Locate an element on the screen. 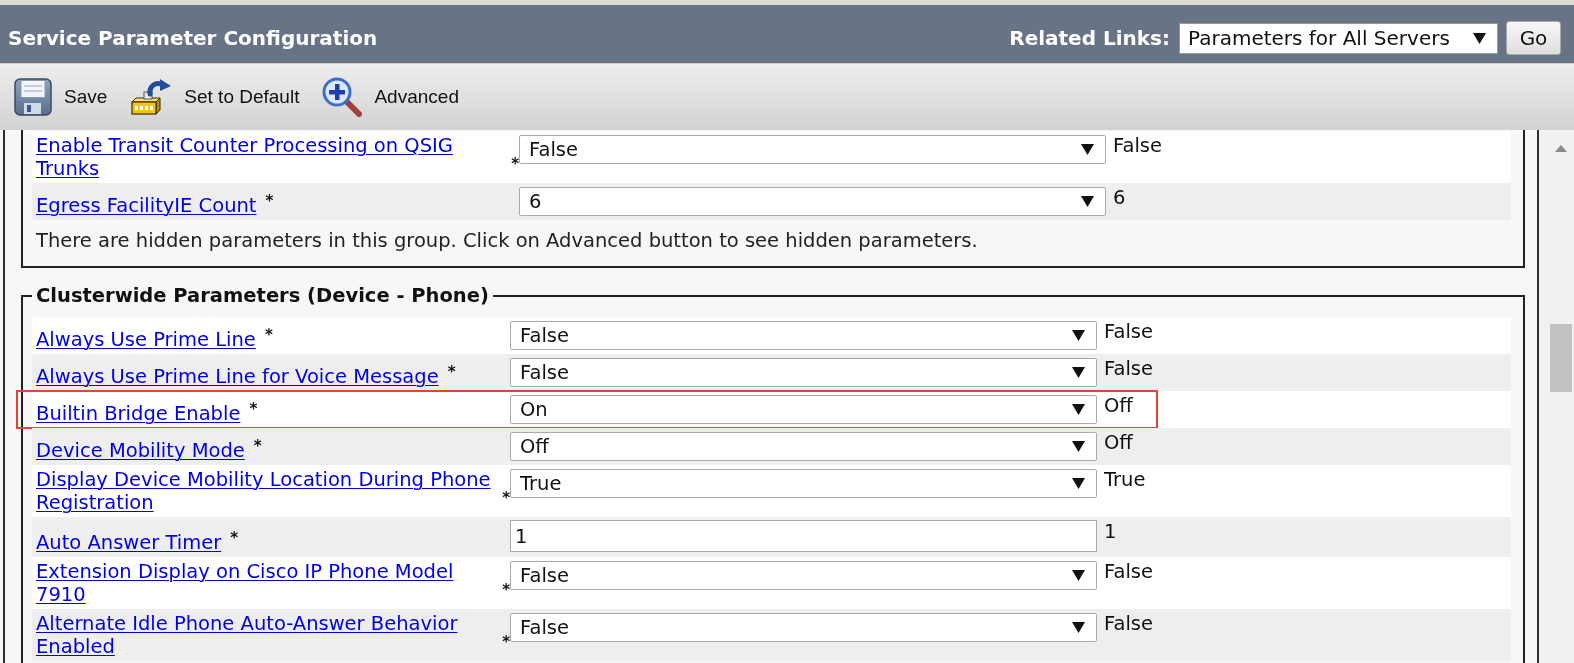 The height and width of the screenshot is (663, 1574). advanced-button: Advanced is located at coordinates (390, 97).